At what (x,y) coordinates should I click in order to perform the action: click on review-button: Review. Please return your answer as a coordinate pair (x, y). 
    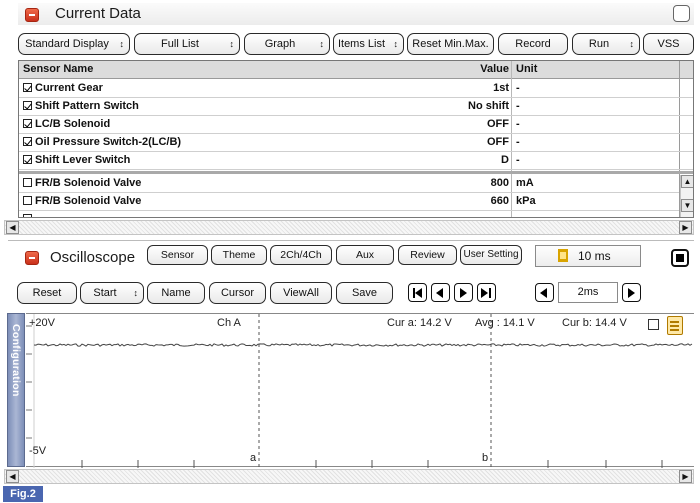
    Looking at the image, I should click on (427, 255).